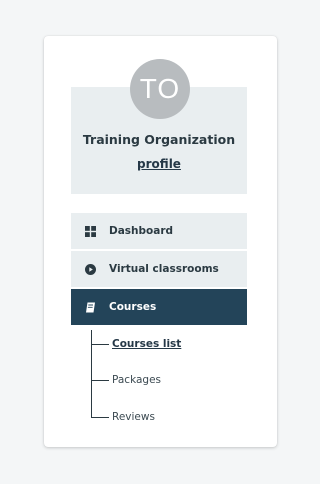  I want to click on sidebar-item-label: Courses, so click(133, 307).